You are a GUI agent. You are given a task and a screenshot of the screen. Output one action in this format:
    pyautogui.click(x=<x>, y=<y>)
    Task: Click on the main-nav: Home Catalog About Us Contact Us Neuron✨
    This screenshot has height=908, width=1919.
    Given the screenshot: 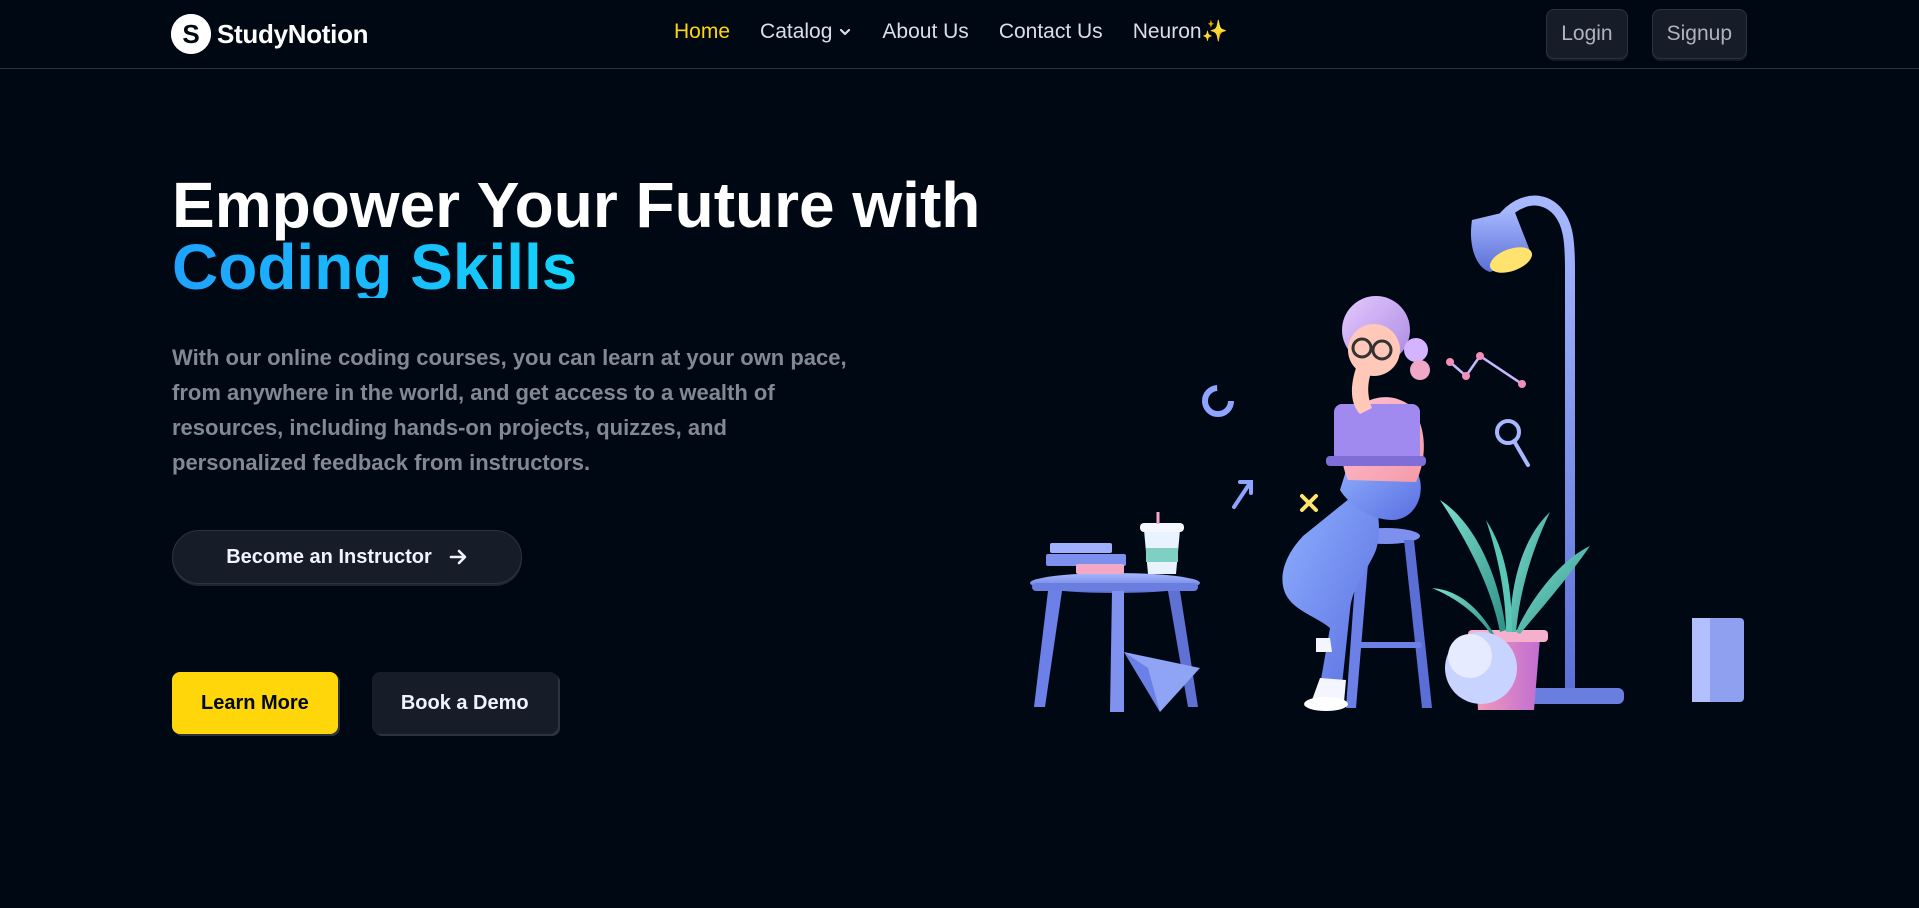 What is the action you would take?
    pyautogui.click(x=951, y=32)
    